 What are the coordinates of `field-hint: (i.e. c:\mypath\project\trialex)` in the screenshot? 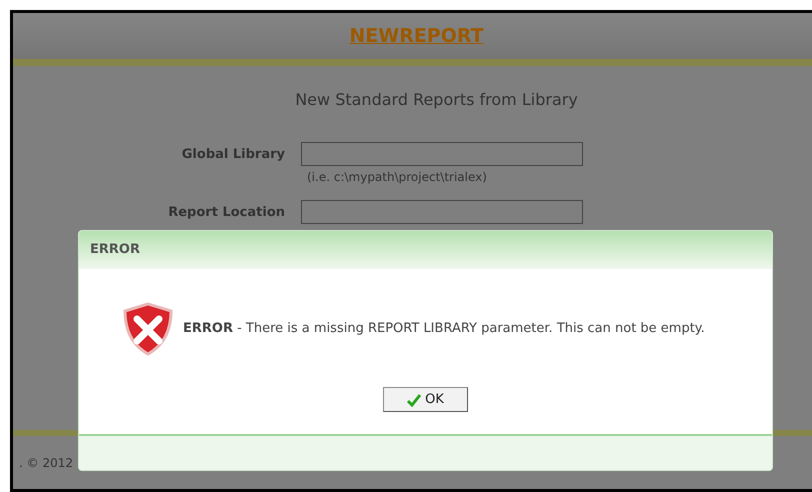 It's located at (397, 177).